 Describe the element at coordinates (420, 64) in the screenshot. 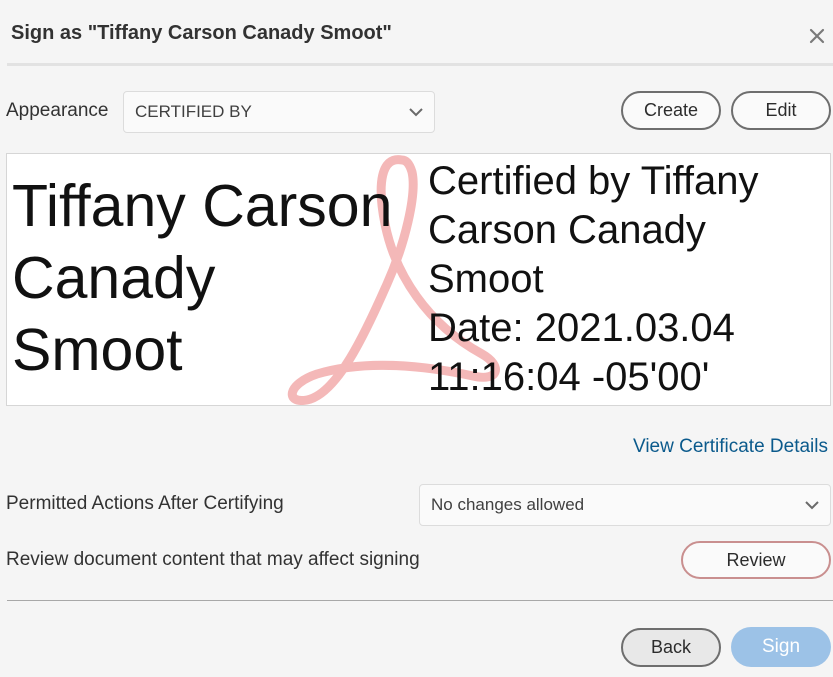

I see `title-divider` at that location.